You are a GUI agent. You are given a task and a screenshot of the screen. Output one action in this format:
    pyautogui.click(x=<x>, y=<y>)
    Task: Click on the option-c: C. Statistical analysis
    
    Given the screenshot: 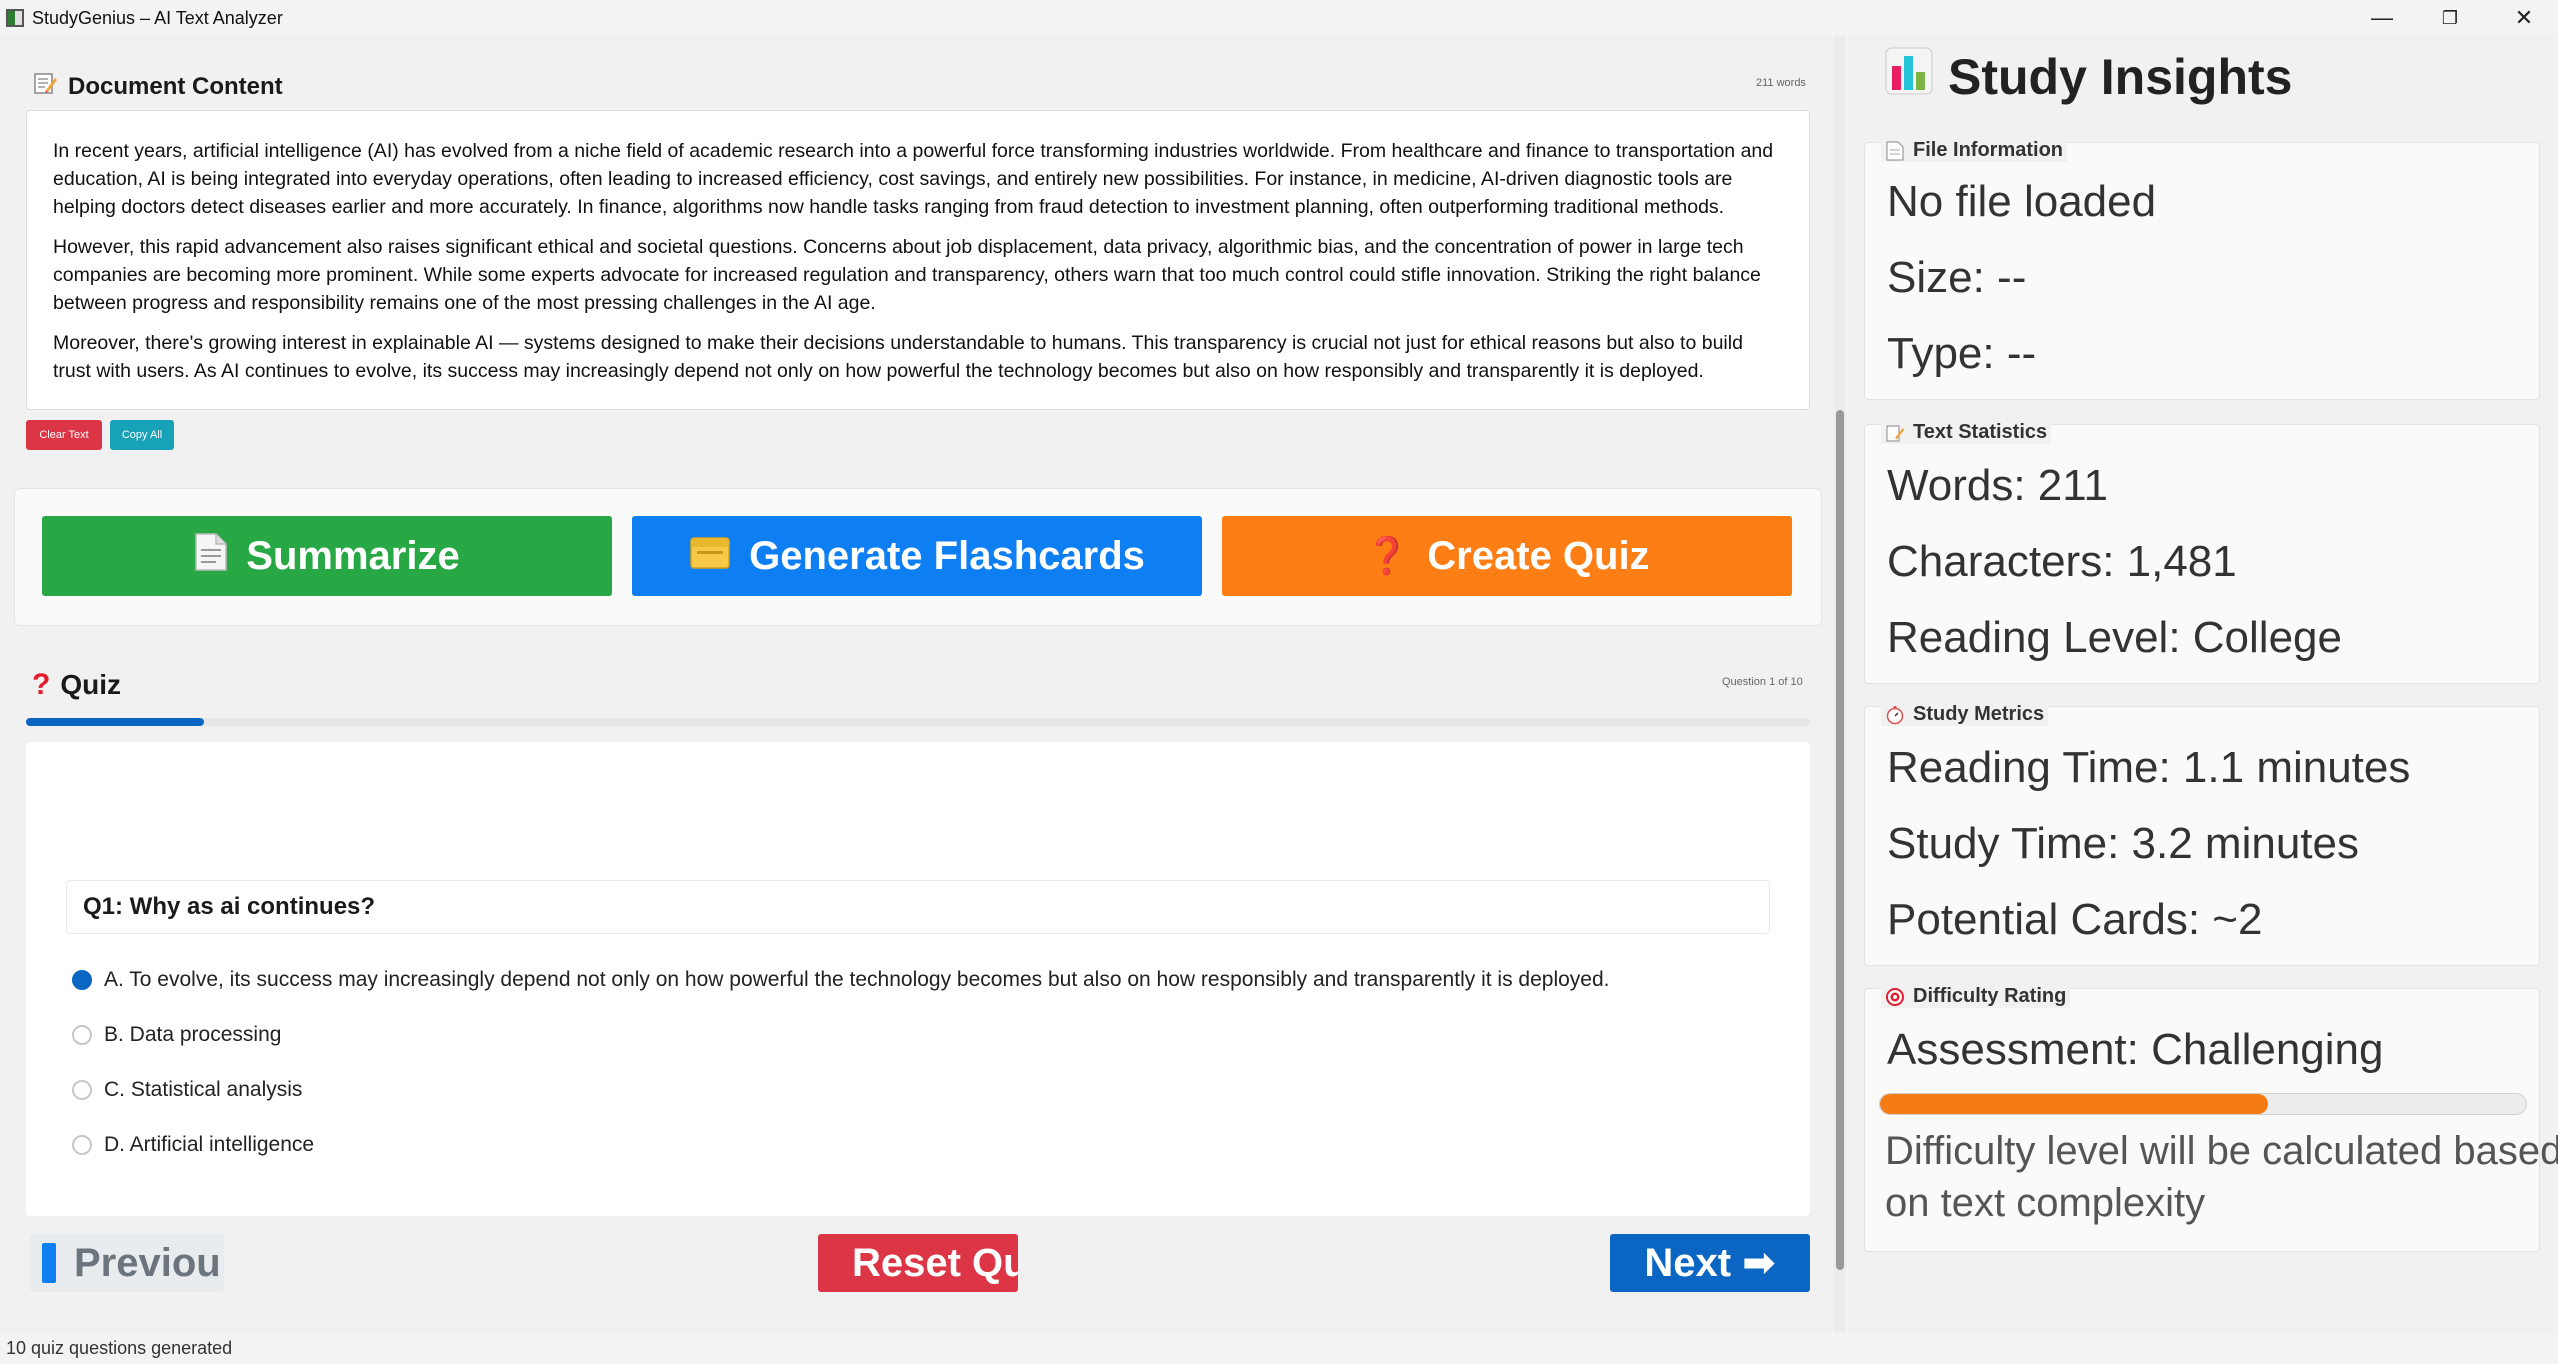 What is the action you would take?
    pyautogui.click(x=187, y=1090)
    